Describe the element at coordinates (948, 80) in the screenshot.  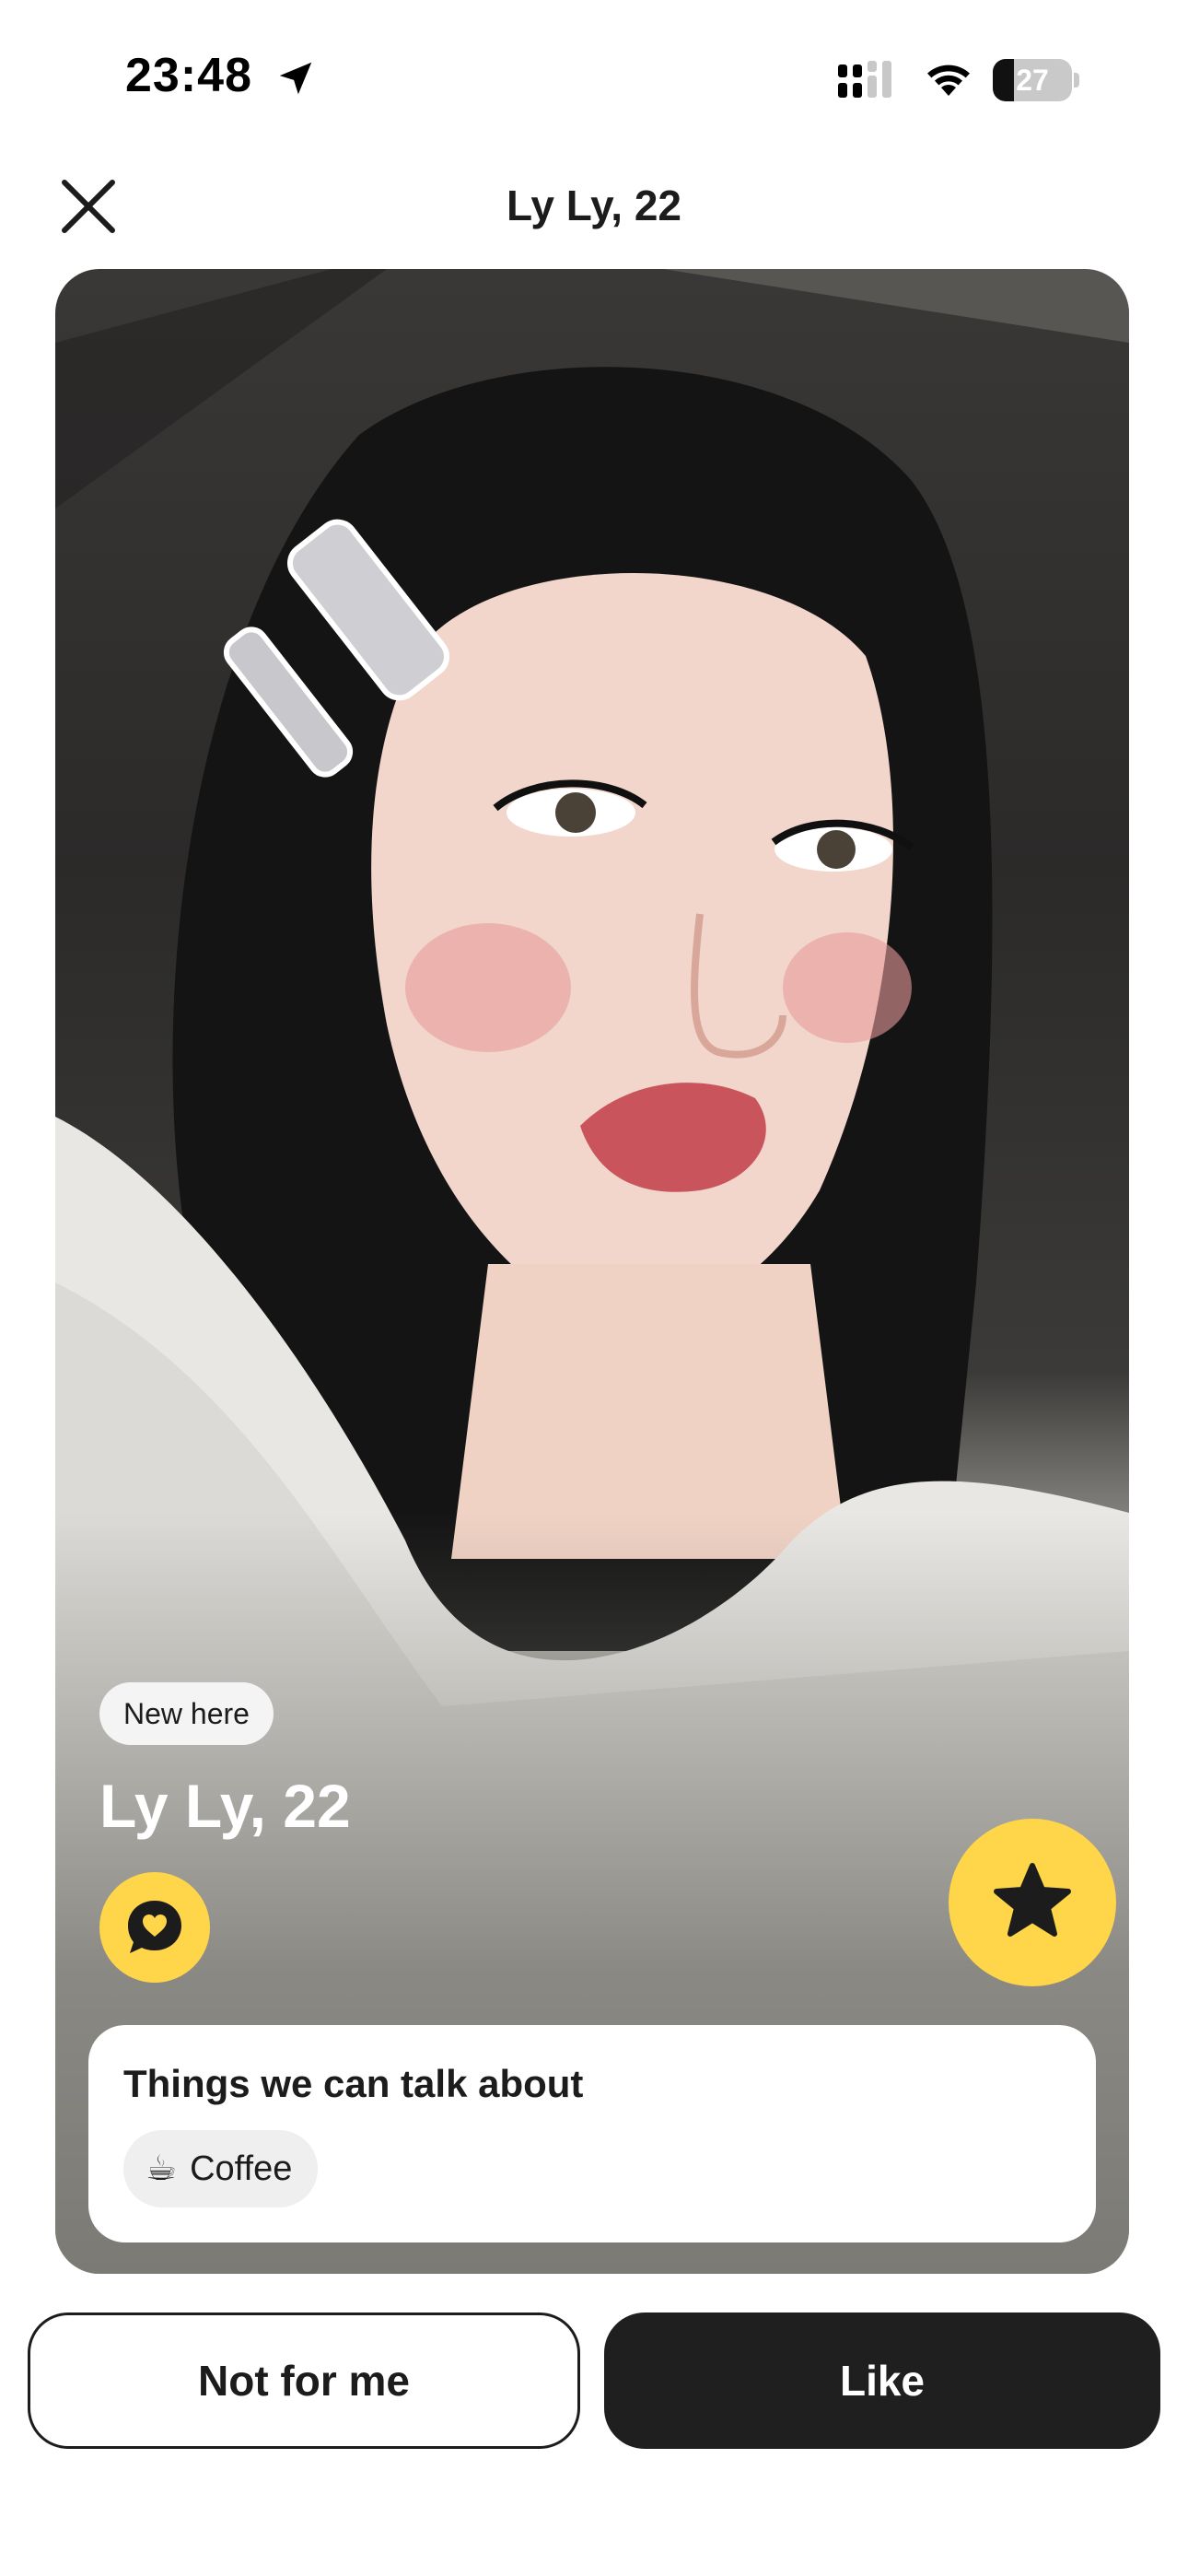
I see `wifi-icon` at that location.